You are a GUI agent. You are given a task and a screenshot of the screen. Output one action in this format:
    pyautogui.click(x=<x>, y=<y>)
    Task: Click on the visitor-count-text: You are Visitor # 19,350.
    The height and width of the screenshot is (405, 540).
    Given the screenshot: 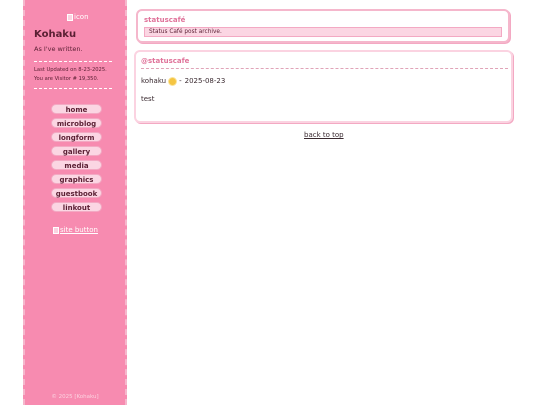 What is the action you would take?
    pyautogui.click(x=66, y=79)
    